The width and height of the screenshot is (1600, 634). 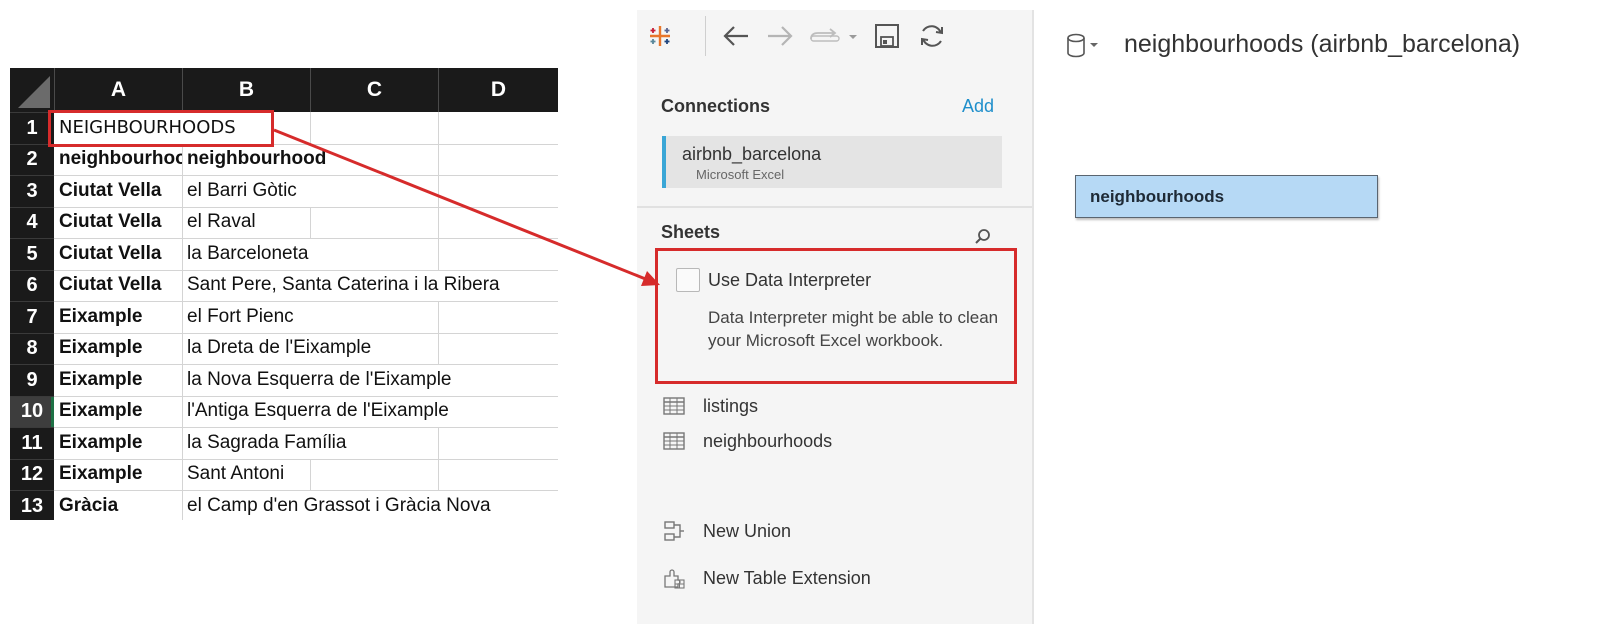 What do you see at coordinates (674, 531) in the screenshot?
I see `union-icon` at bounding box center [674, 531].